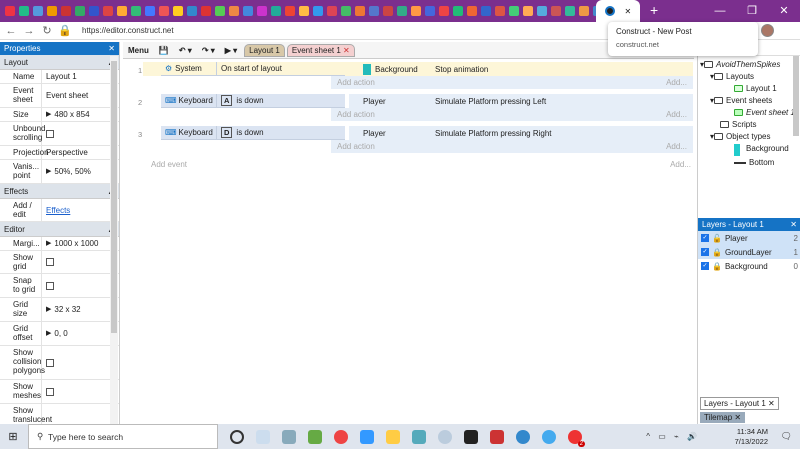  Describe the element at coordinates (796, 96) in the screenshot. I see `project-scrollbar` at that location.